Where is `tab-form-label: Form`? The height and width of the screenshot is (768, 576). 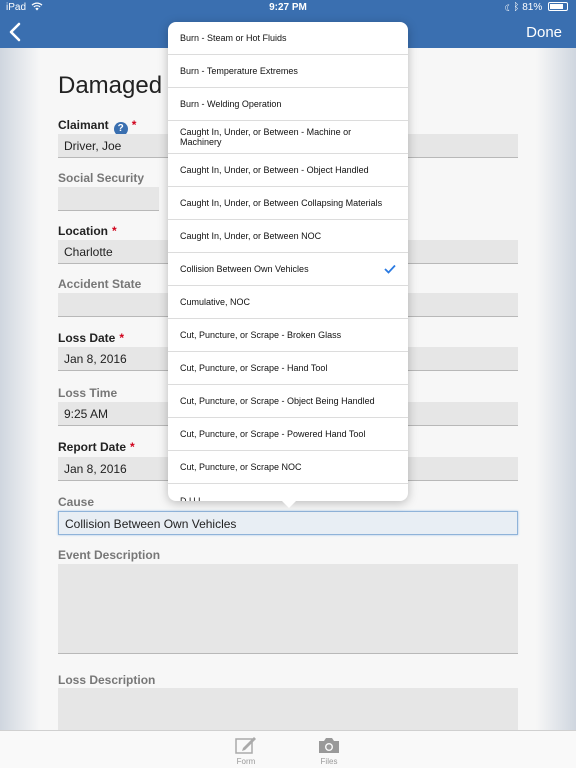 tab-form-label: Form is located at coordinates (246, 761).